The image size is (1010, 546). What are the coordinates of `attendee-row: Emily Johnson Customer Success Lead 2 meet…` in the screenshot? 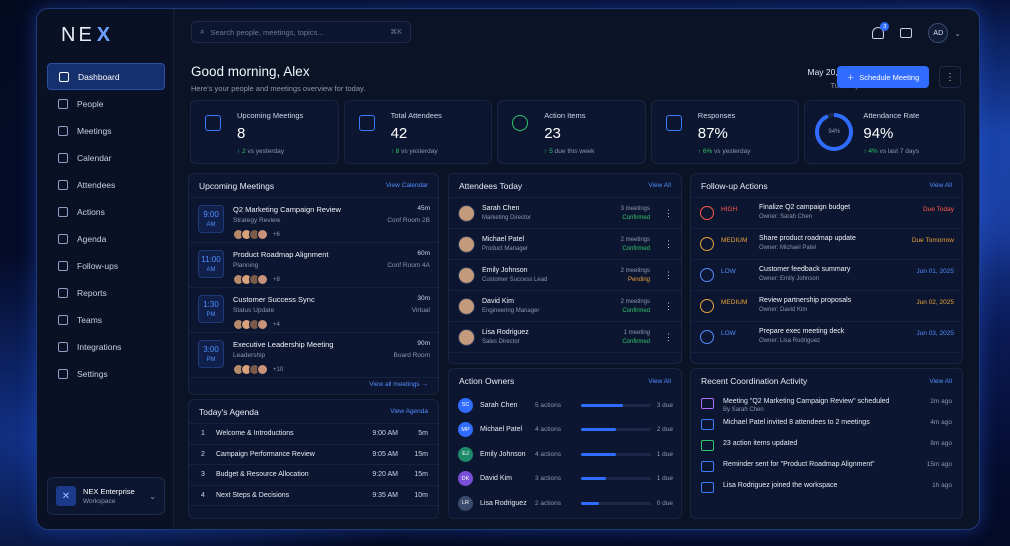 It's located at (565, 275).